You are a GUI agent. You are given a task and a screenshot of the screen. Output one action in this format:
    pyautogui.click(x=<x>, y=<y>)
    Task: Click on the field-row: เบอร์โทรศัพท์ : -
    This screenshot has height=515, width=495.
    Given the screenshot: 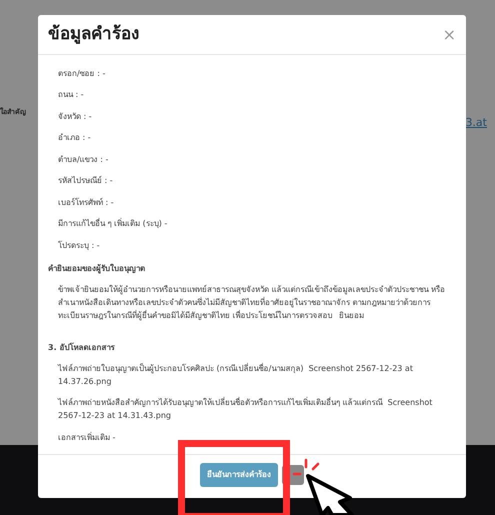 What is the action you would take?
    pyautogui.click(x=86, y=202)
    